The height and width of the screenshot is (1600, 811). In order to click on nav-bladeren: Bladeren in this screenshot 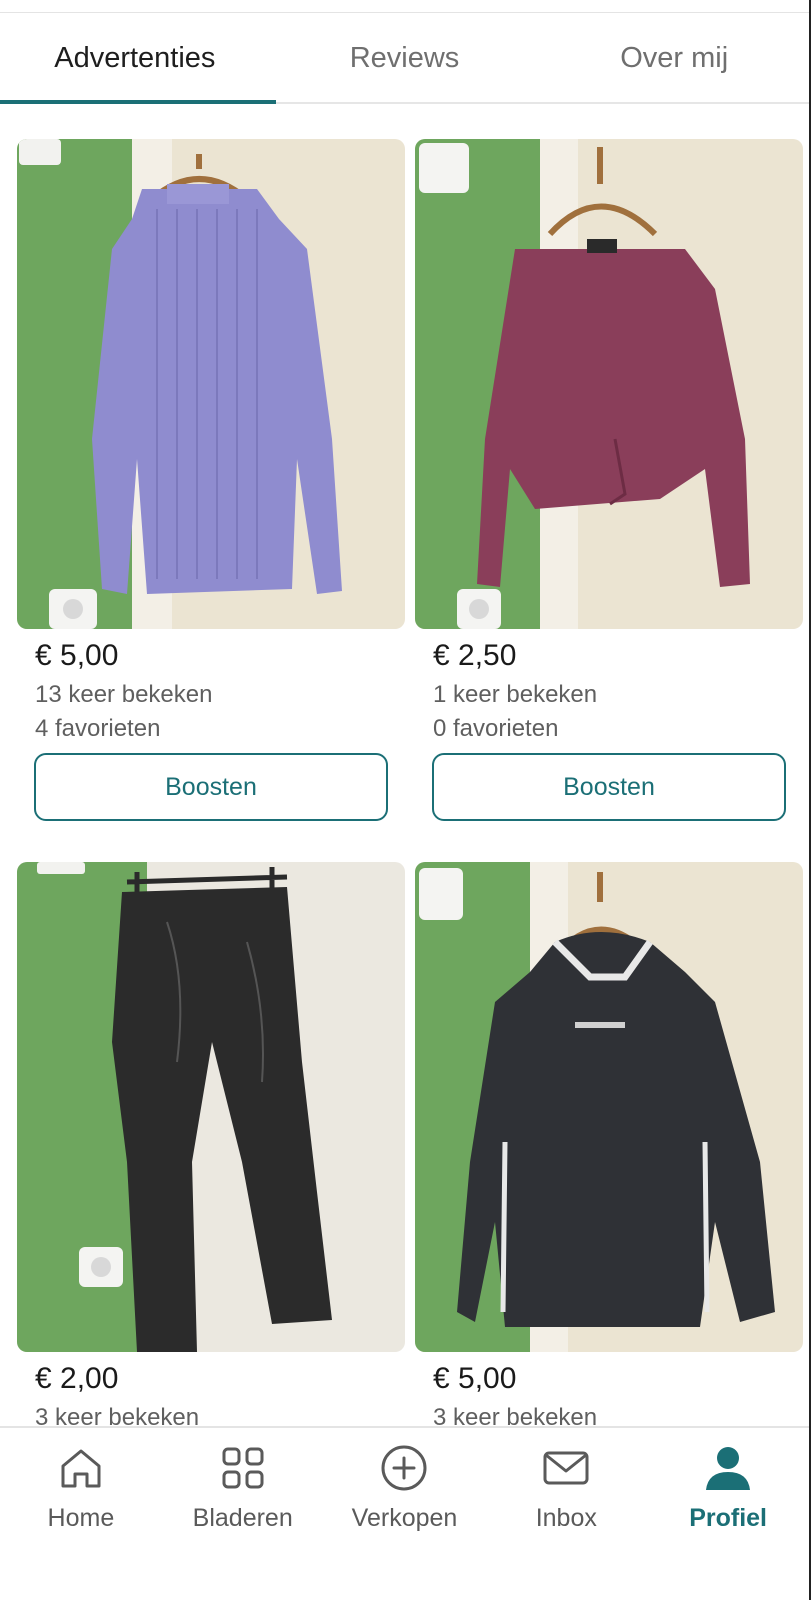, I will do `click(243, 1488)`.